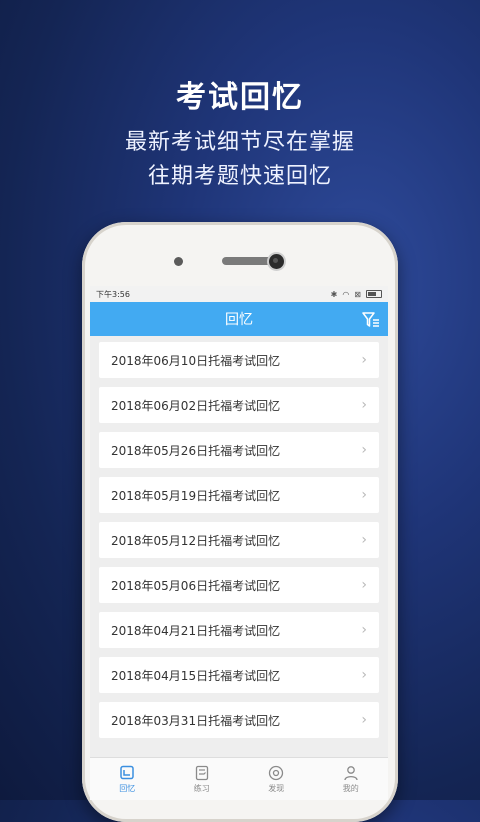 The height and width of the screenshot is (822, 480). I want to click on tab-discover: 发现, so click(276, 779).